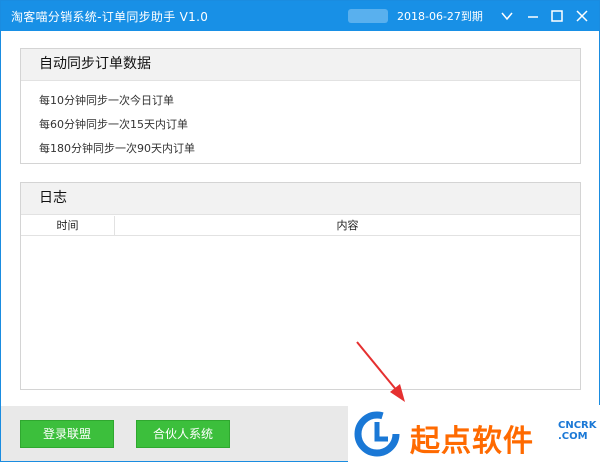 Image resolution: width=600 pixels, height=462 pixels. What do you see at coordinates (67, 434) in the screenshot?
I see `login-alliance-button: 登录联盟` at bounding box center [67, 434].